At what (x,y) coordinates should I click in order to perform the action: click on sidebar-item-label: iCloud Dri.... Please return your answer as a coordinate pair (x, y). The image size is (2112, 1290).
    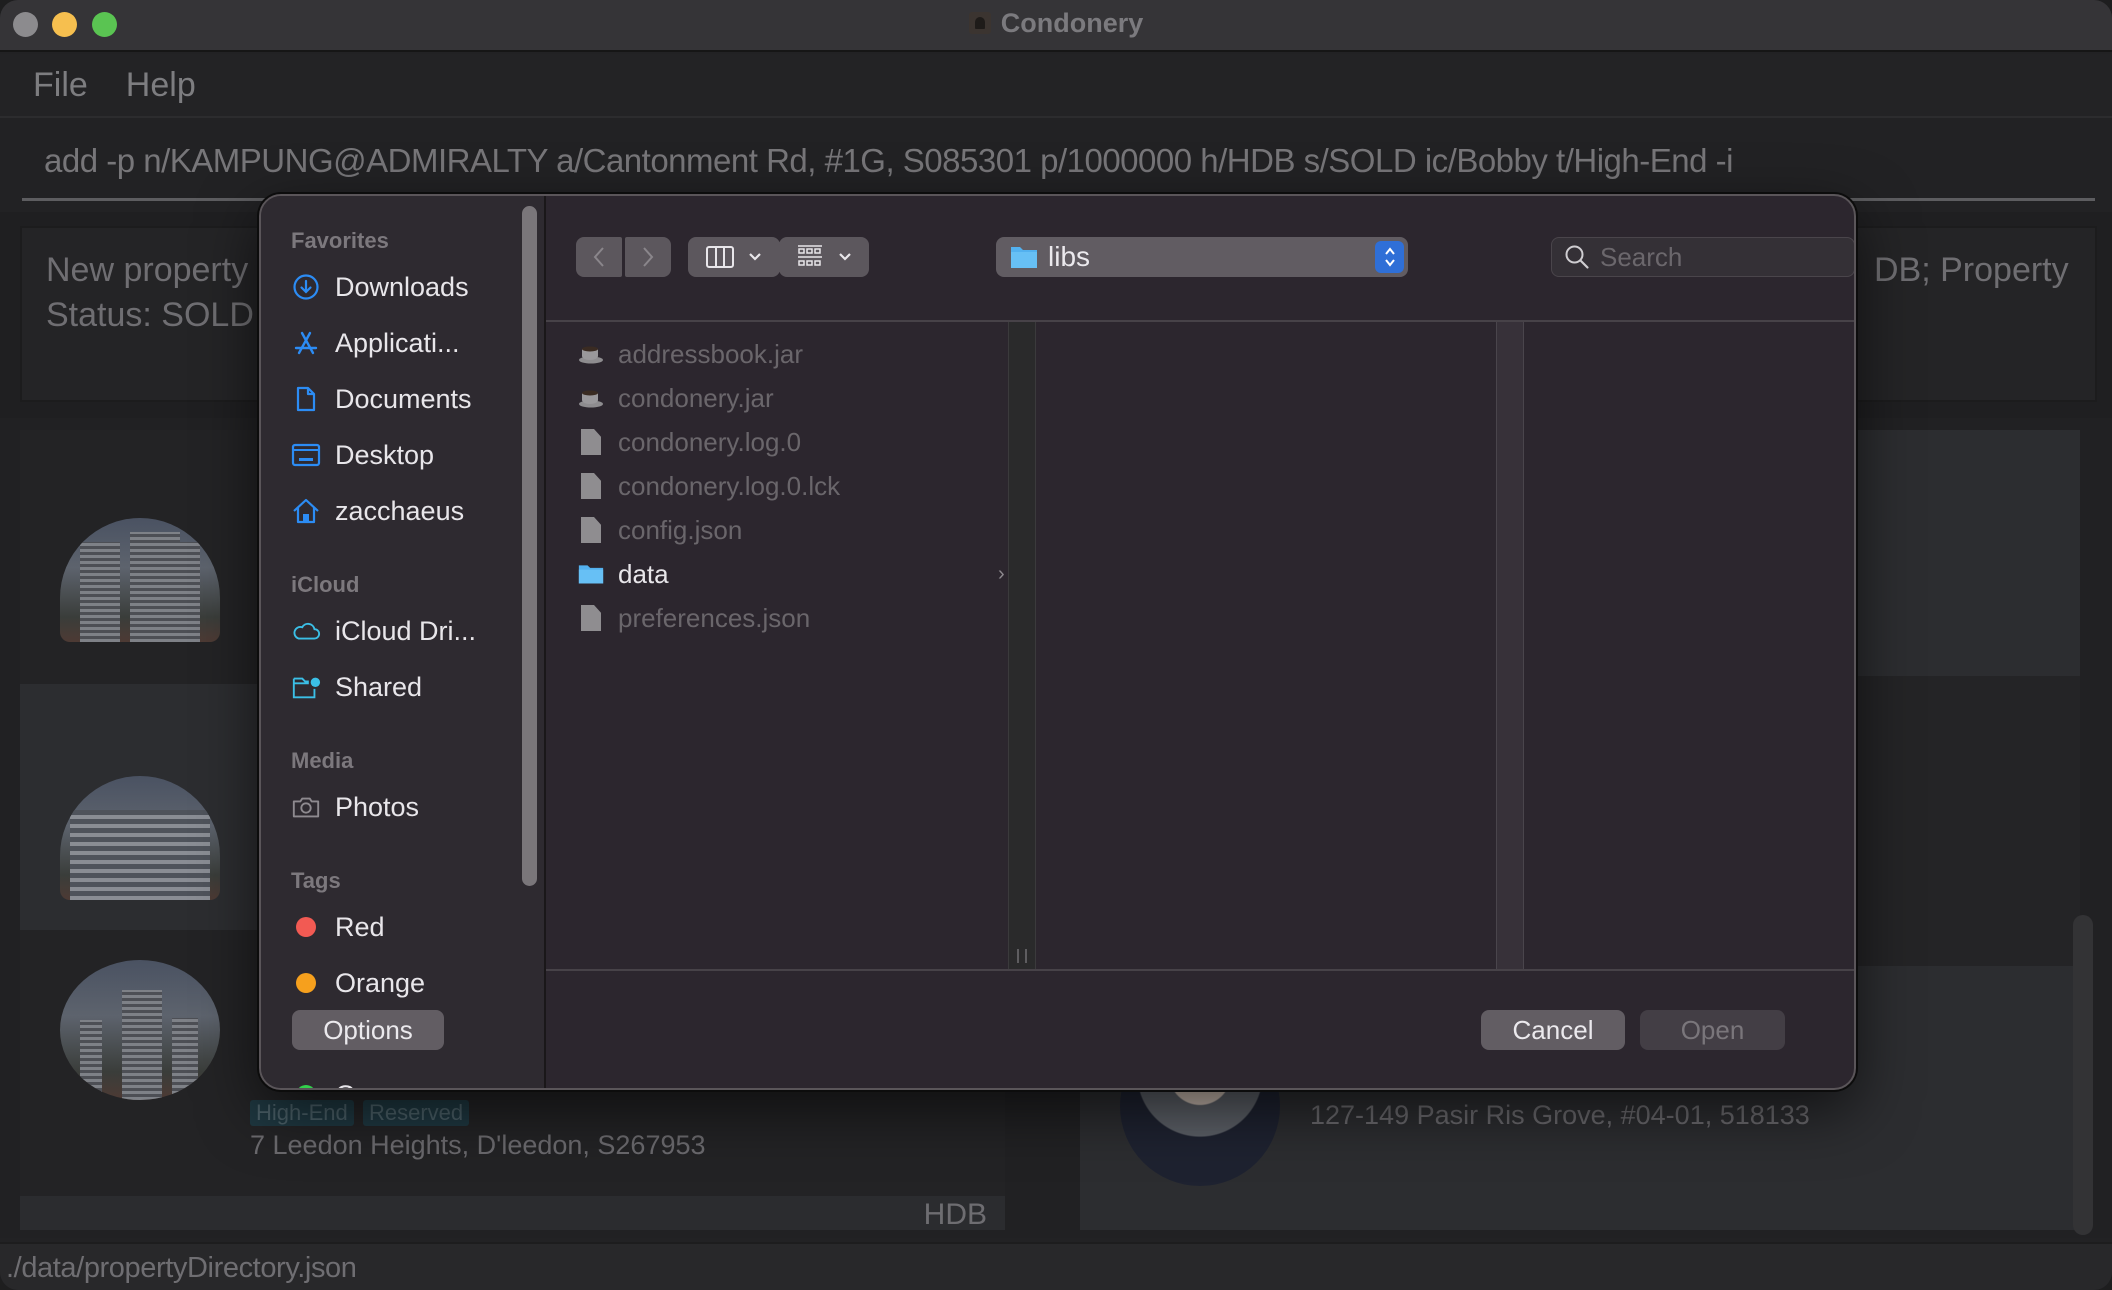
    Looking at the image, I should click on (406, 630).